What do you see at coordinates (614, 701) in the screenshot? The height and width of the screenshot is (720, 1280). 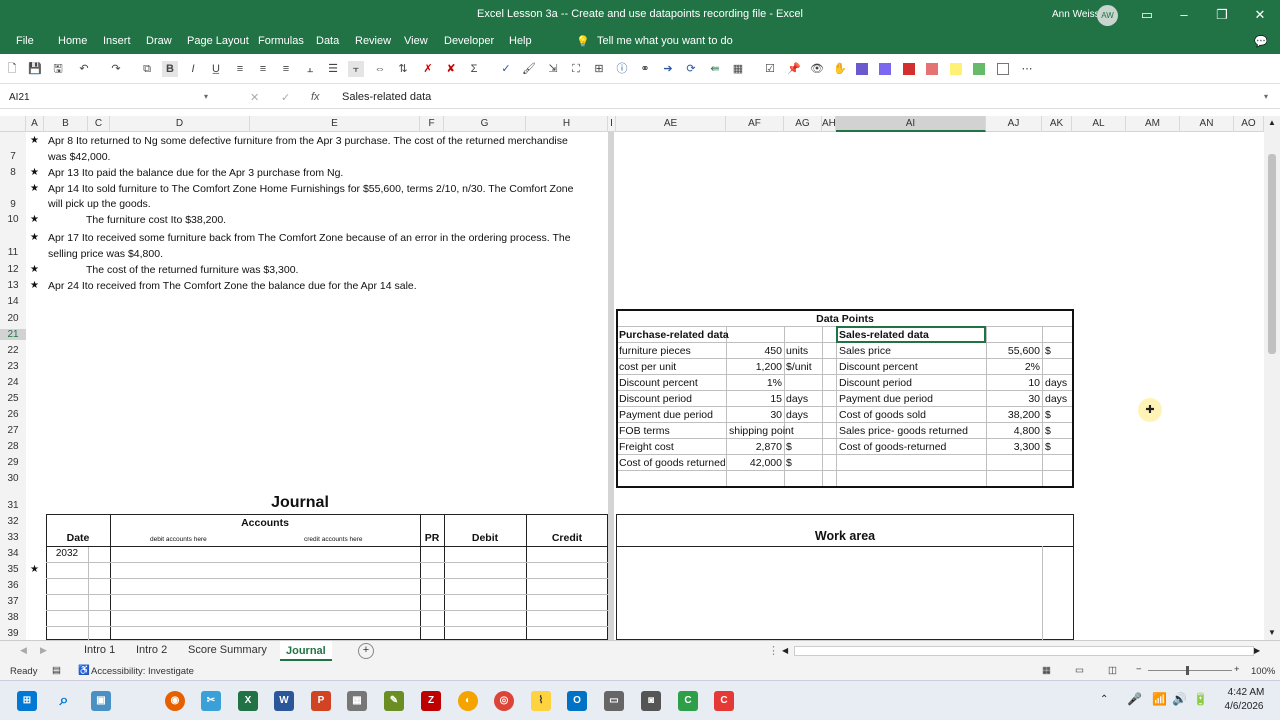 I see `app-window-icon: ▭` at bounding box center [614, 701].